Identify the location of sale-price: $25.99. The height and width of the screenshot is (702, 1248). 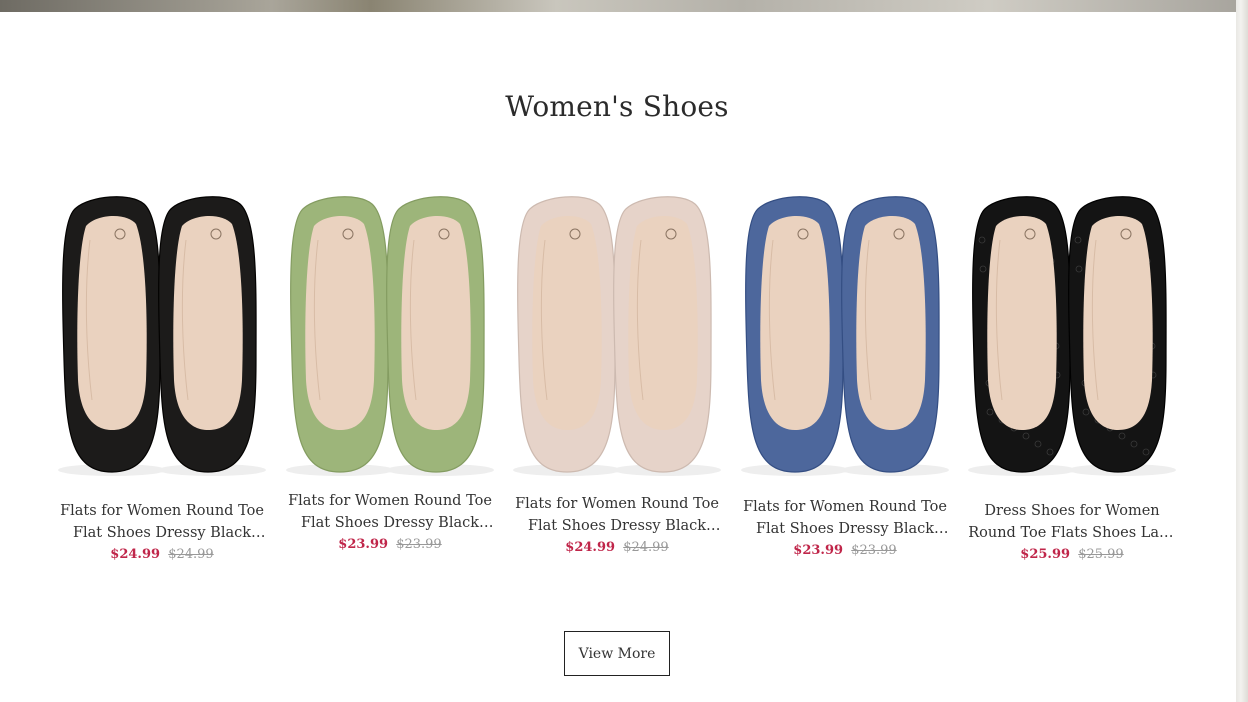
(1045, 554).